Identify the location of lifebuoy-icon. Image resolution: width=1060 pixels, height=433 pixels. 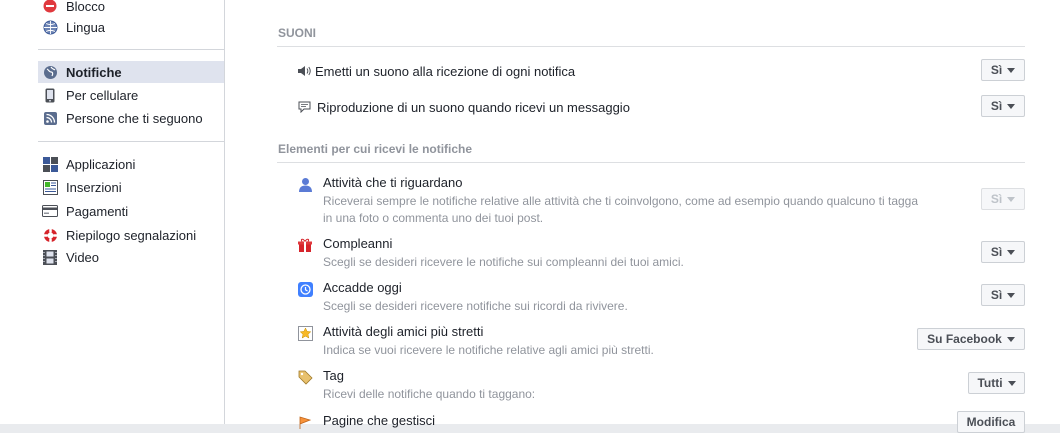
(50, 235).